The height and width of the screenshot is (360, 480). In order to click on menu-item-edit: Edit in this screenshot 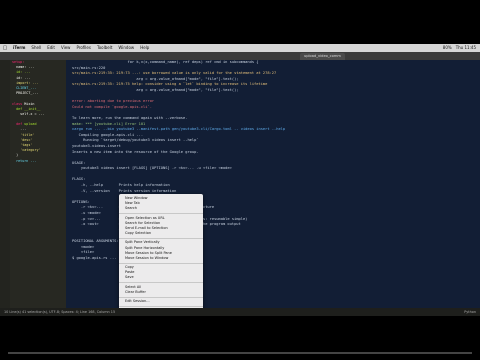, I will do `click(51, 48)`.